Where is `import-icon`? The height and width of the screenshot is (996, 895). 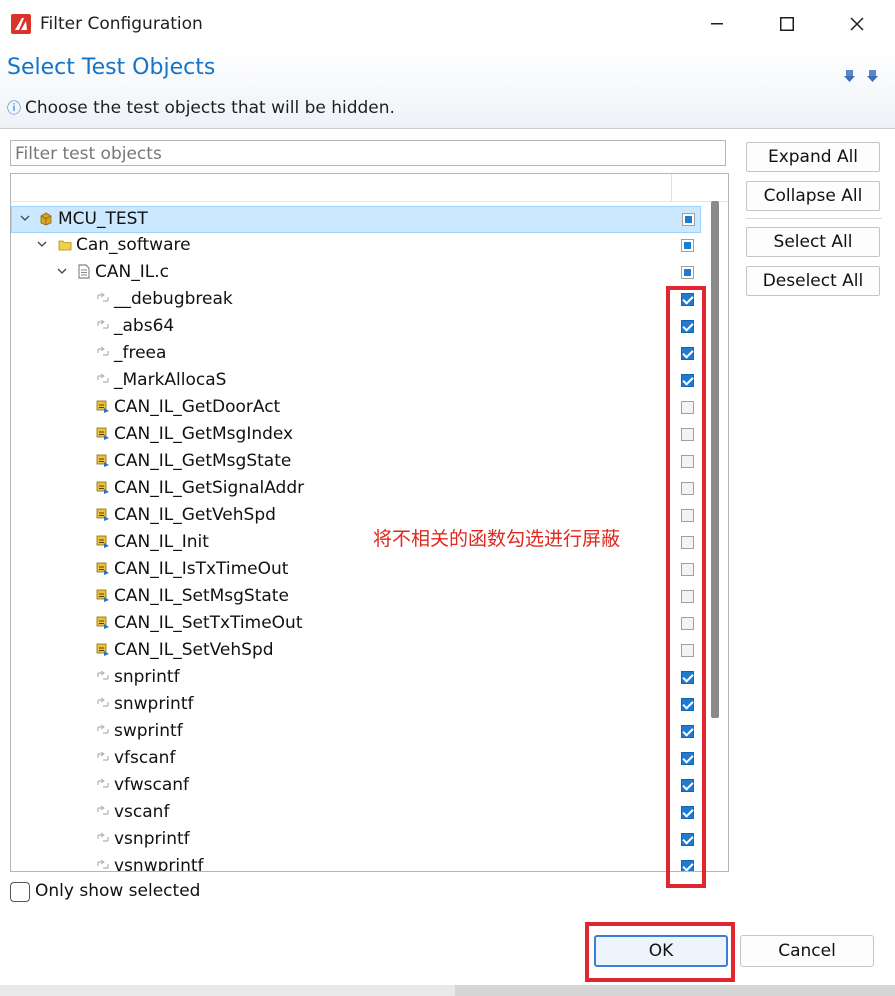
import-icon is located at coordinates (850, 75).